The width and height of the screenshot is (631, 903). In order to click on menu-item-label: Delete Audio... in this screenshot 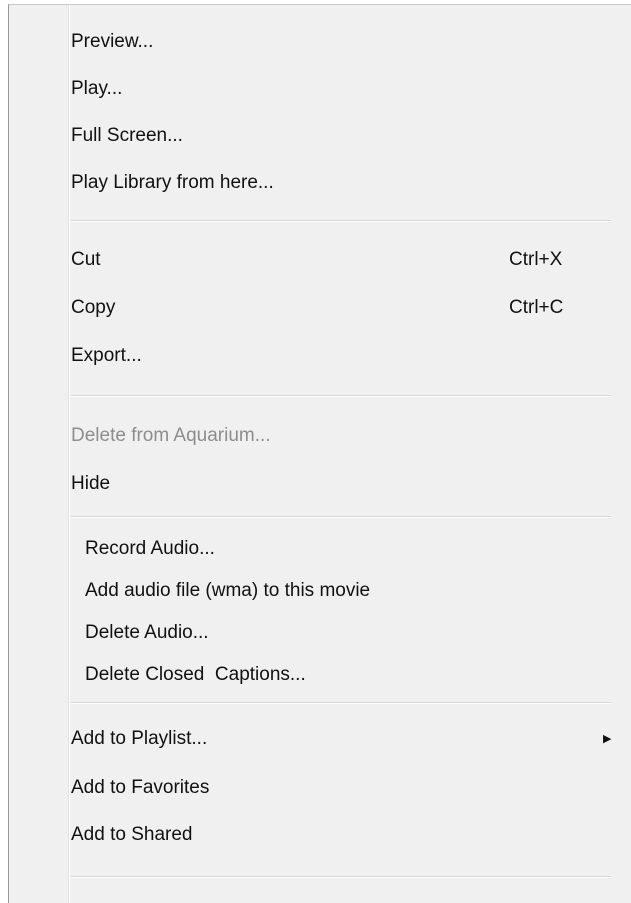, I will do `click(147, 632)`.